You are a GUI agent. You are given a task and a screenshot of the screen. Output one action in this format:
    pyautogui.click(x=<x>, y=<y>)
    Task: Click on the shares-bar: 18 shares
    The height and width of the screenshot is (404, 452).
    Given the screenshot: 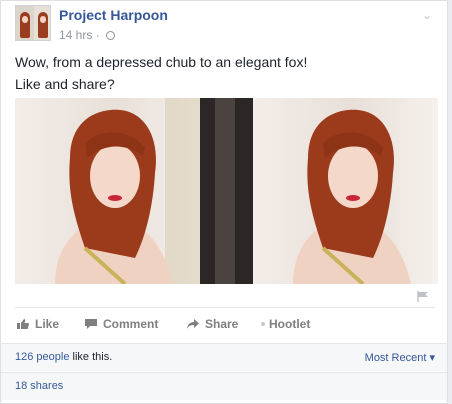 What is the action you would take?
    pyautogui.click(x=224, y=386)
    